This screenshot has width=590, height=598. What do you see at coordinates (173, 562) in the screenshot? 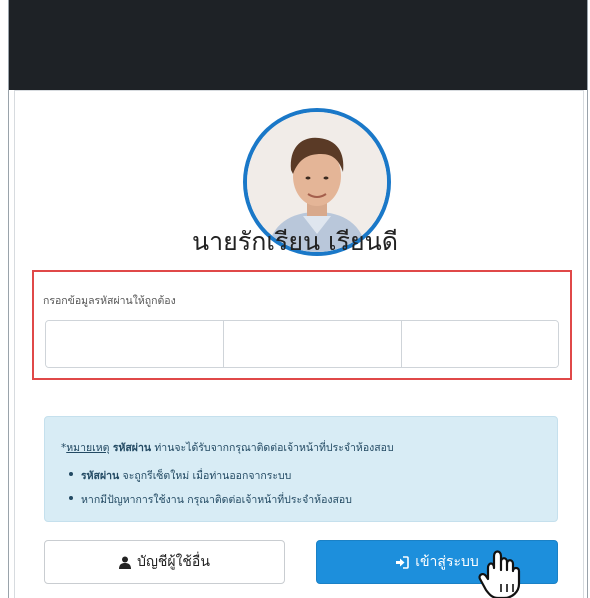
I see `other-account-label: บัญชีผู้ใช้อื่น` at bounding box center [173, 562].